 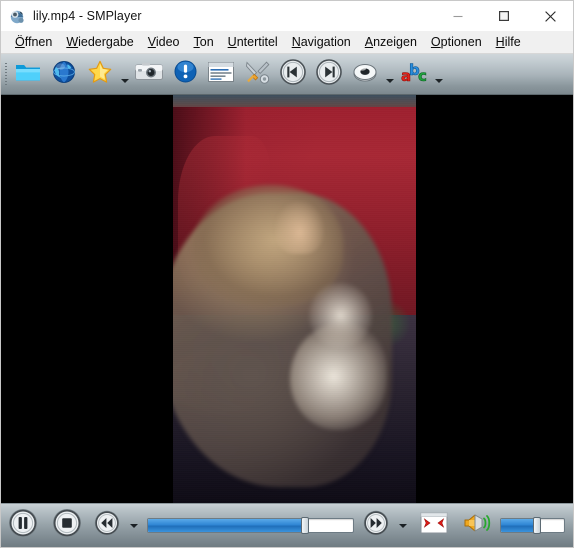 I want to click on star-icon, so click(x=100, y=74).